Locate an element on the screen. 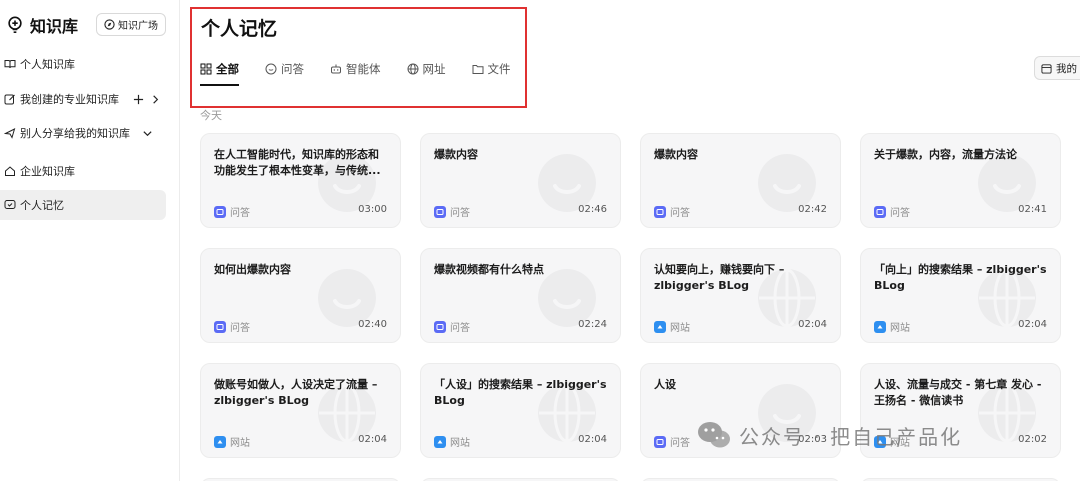  card-title: 做账号如做人，人设决定了流量 – zlbigger's BLog is located at coordinates (296, 392).